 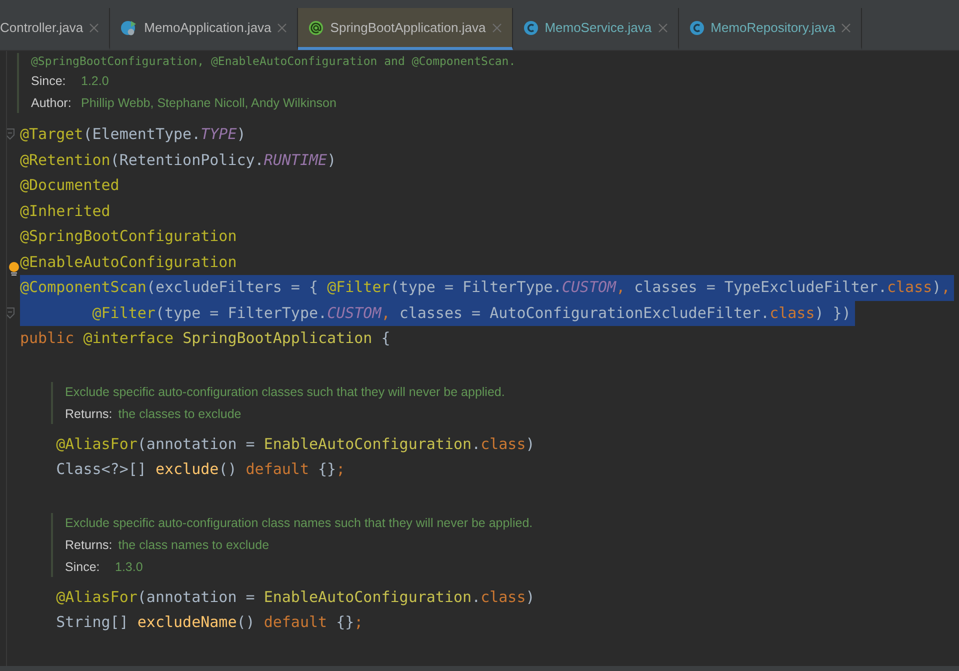 I want to click on doc-tag-value: the class names to exclude, so click(x=194, y=545).